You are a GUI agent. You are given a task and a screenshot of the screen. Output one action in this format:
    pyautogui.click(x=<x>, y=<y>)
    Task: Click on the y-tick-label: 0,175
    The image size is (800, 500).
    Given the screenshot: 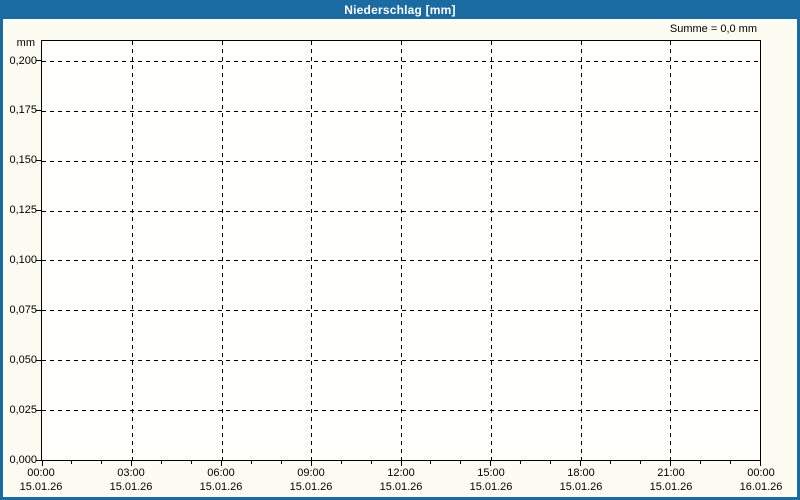 What is the action you would take?
    pyautogui.click(x=23, y=110)
    